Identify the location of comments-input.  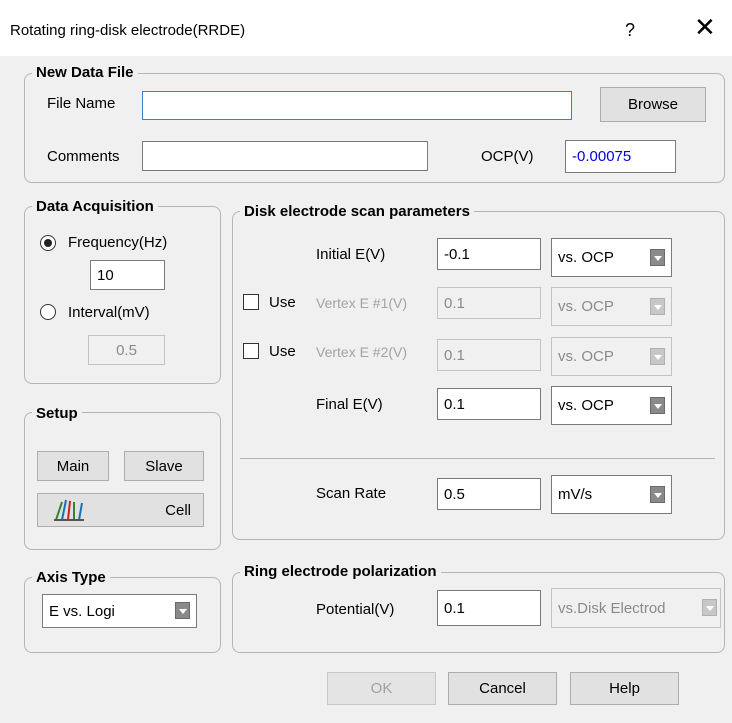
(285, 156).